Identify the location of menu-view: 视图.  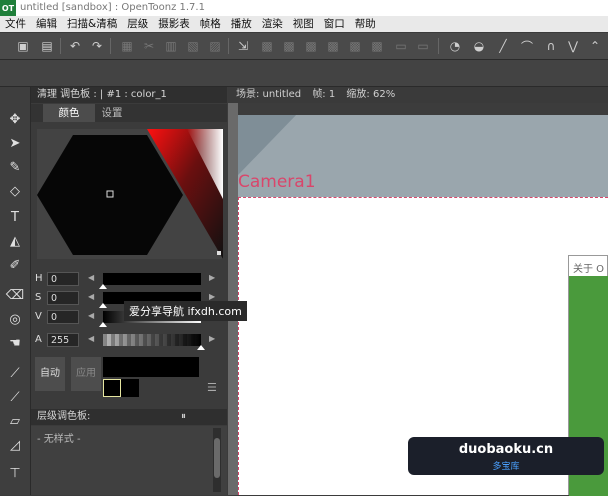
(303, 24).